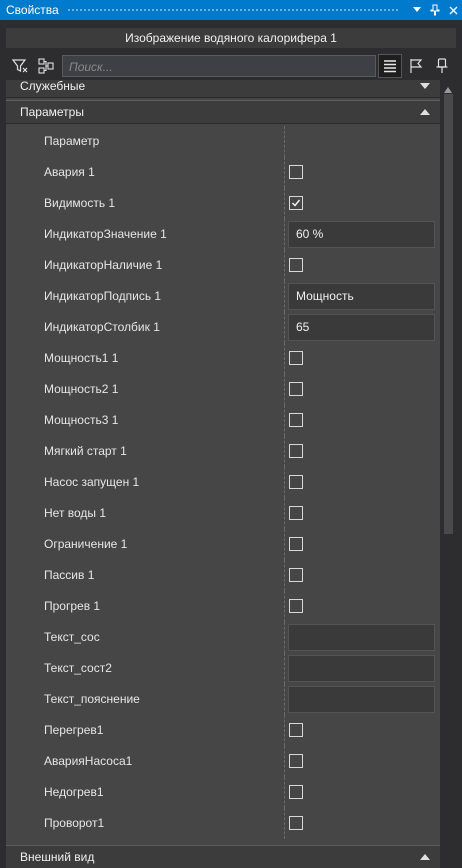  Describe the element at coordinates (223, 575) in the screenshot. I see `property-row: Пассив 1` at that location.